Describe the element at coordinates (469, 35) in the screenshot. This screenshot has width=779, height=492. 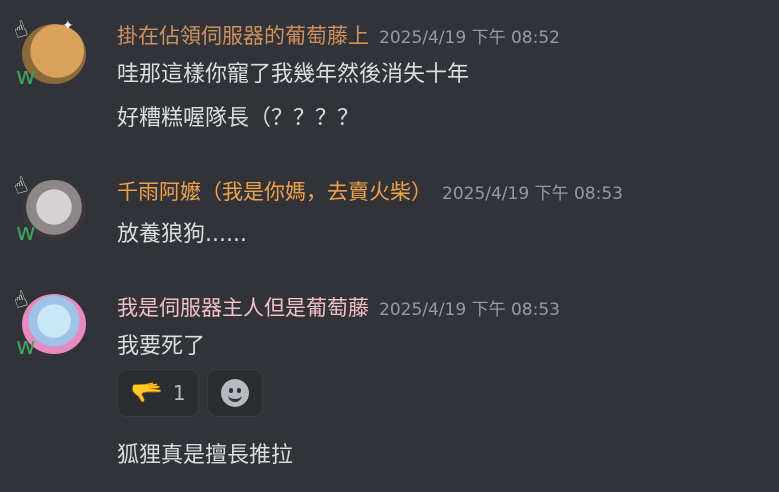
I see `timestamp: 2025/4/19 下午 08:52` at that location.